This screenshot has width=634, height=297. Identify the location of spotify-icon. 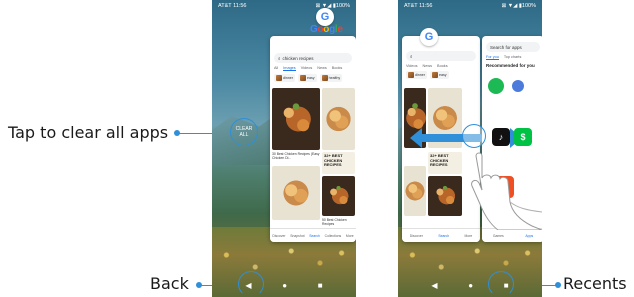
(496, 86).